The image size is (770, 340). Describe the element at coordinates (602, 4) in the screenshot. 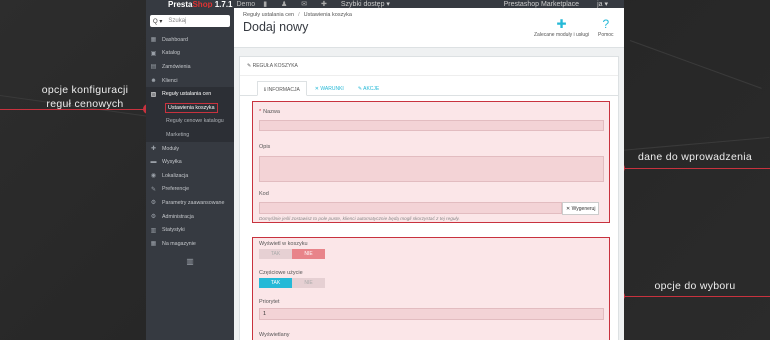

I see `user-menu: ja ▾` at that location.